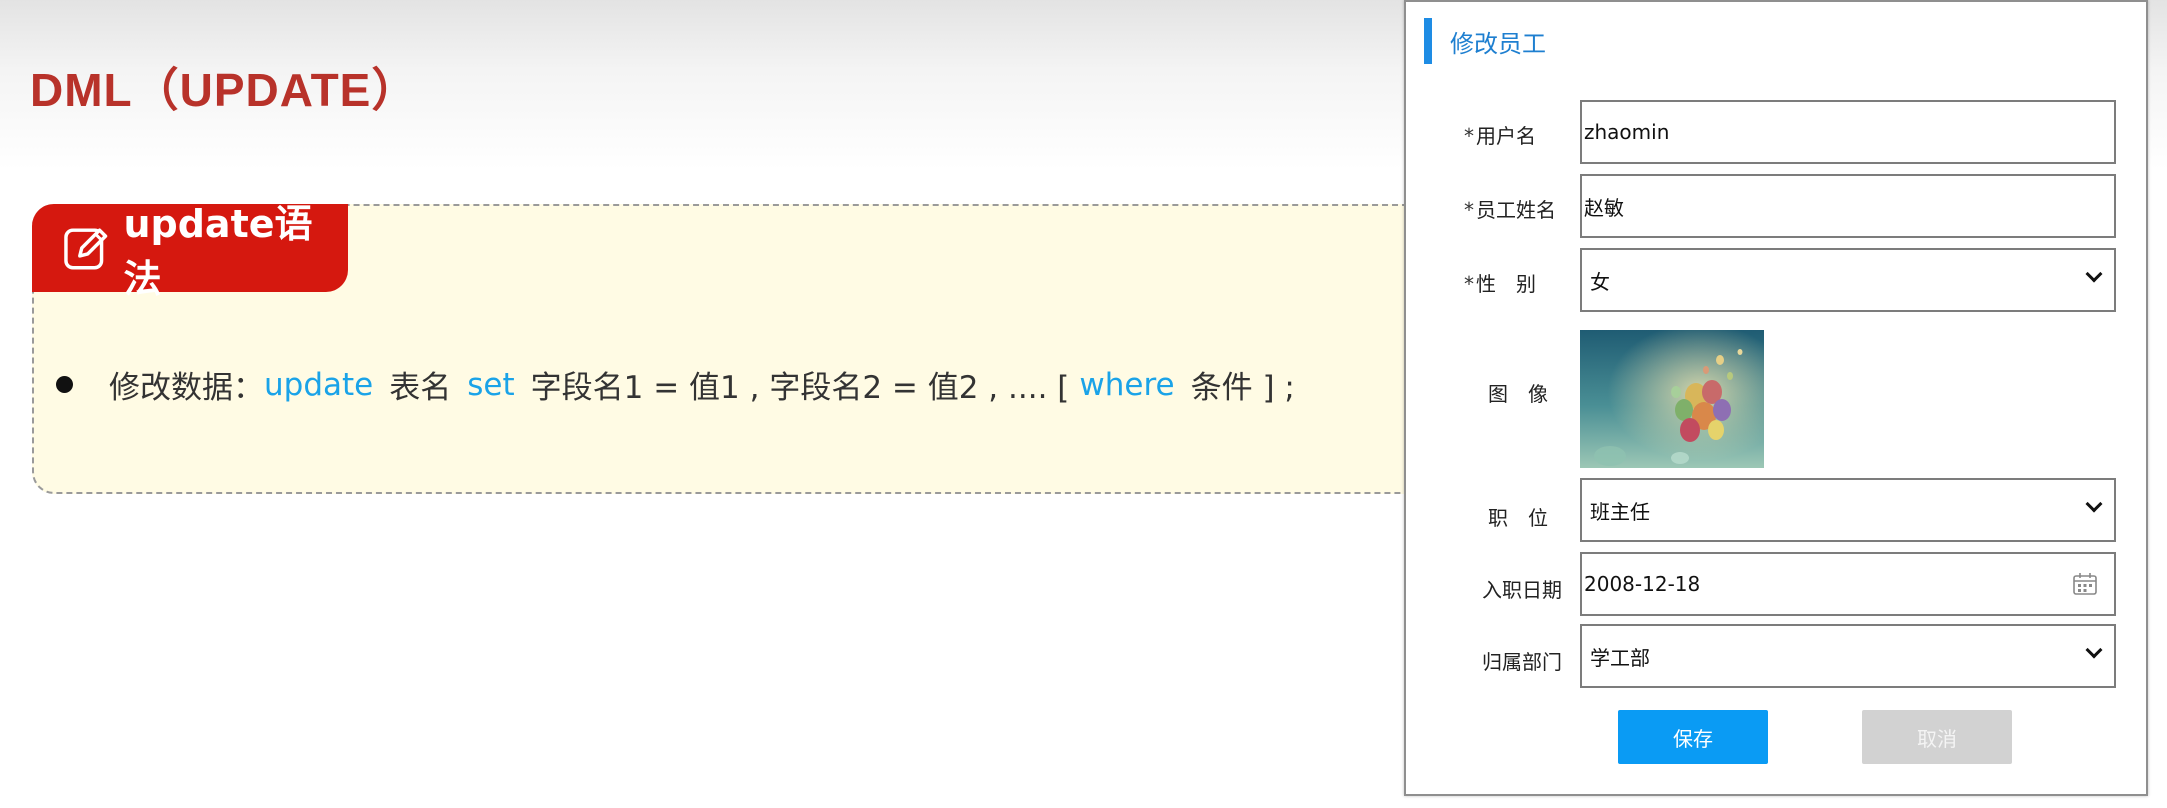  What do you see at coordinates (1620, 657) in the screenshot?
I see `department-value: 学工部` at bounding box center [1620, 657].